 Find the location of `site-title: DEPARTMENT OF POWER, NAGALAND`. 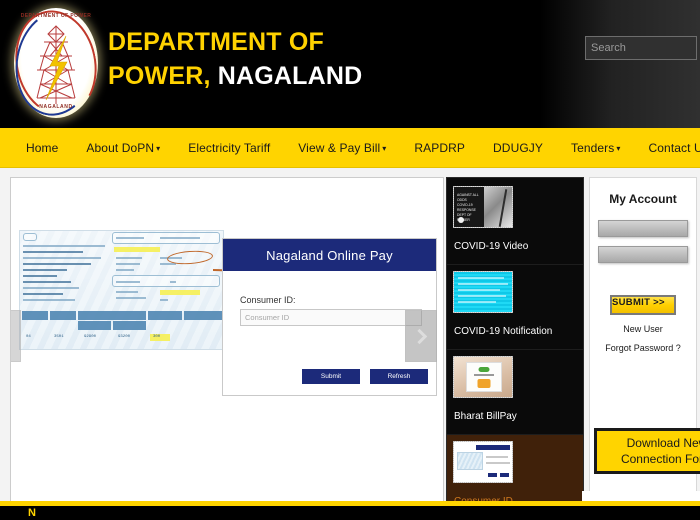

site-title: DEPARTMENT OF POWER, NAGALAND is located at coordinates (235, 59).